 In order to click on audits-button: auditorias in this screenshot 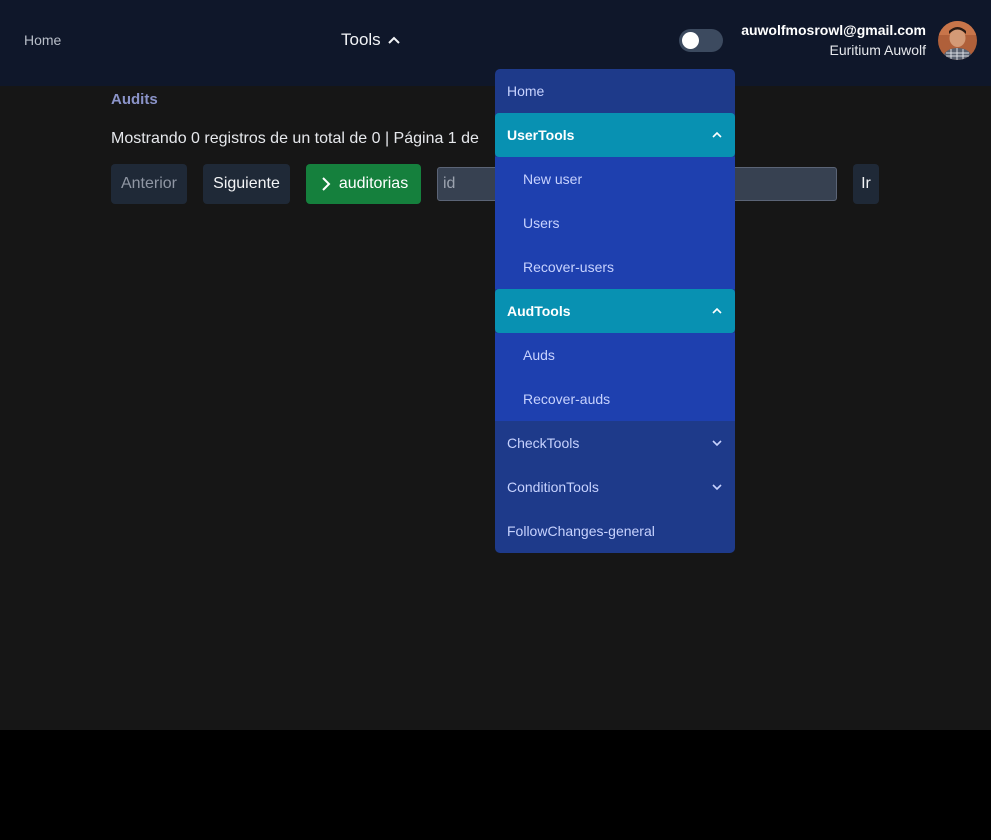, I will do `click(363, 184)`.